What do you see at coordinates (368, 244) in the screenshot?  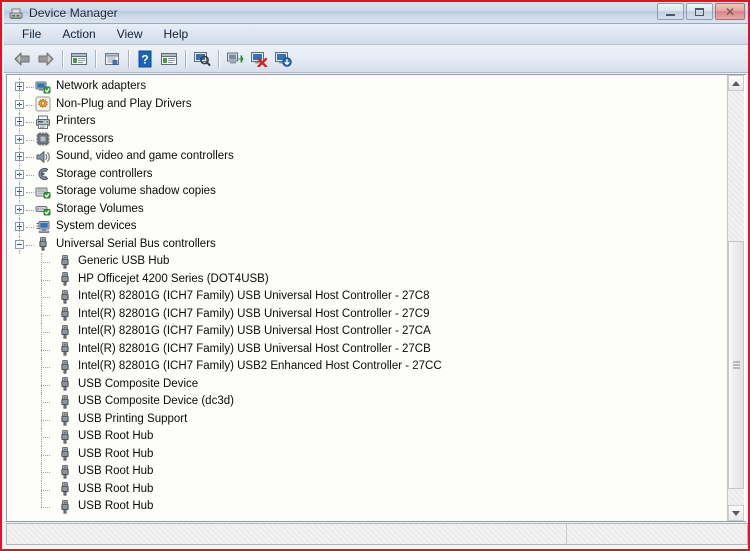 I see `tree-item-universal-serial-bus-controllers: Universal Serial Bus controllers` at bounding box center [368, 244].